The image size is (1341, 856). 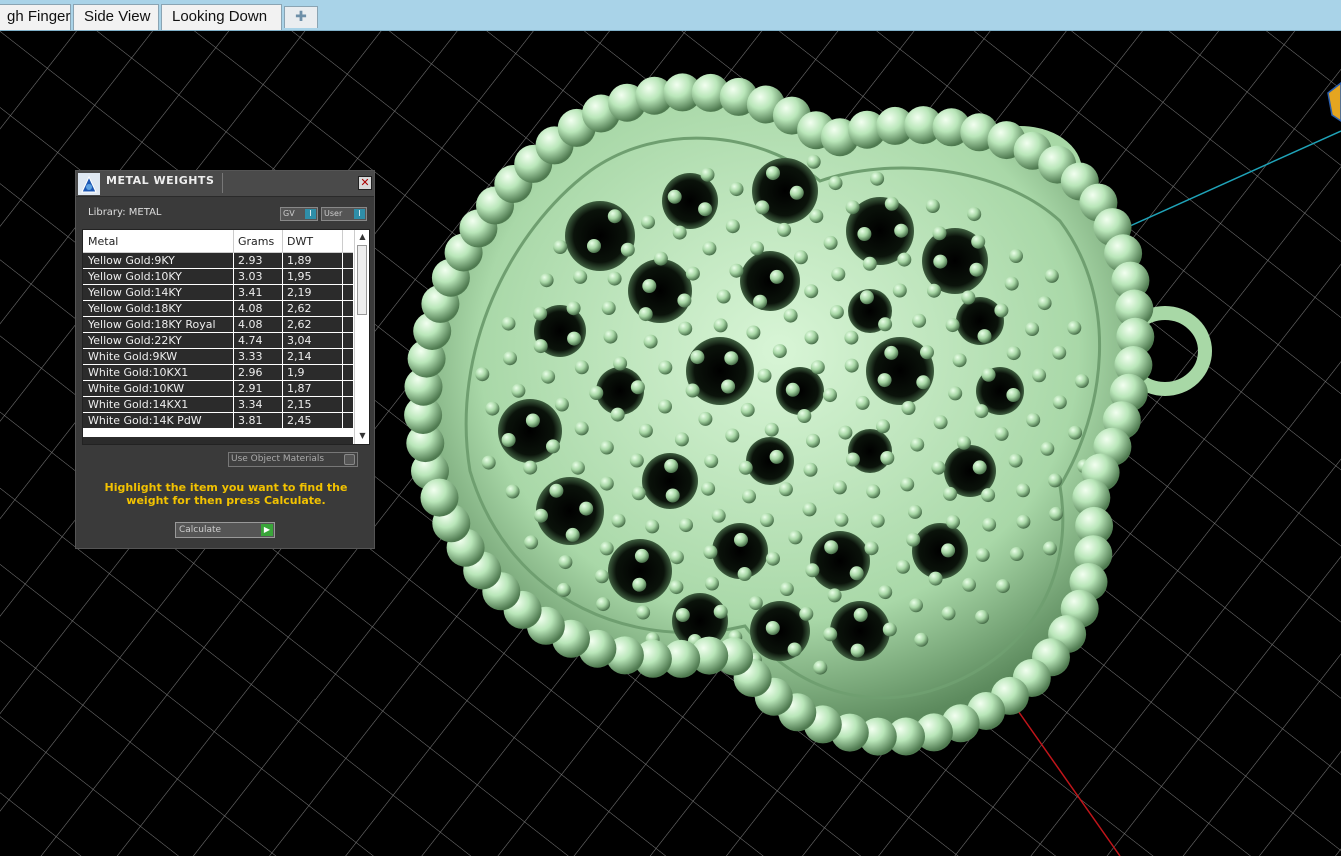 What do you see at coordinates (218, 357) in the screenshot?
I see `table-row: White Gold:9KW 3.33 2,14` at bounding box center [218, 357].